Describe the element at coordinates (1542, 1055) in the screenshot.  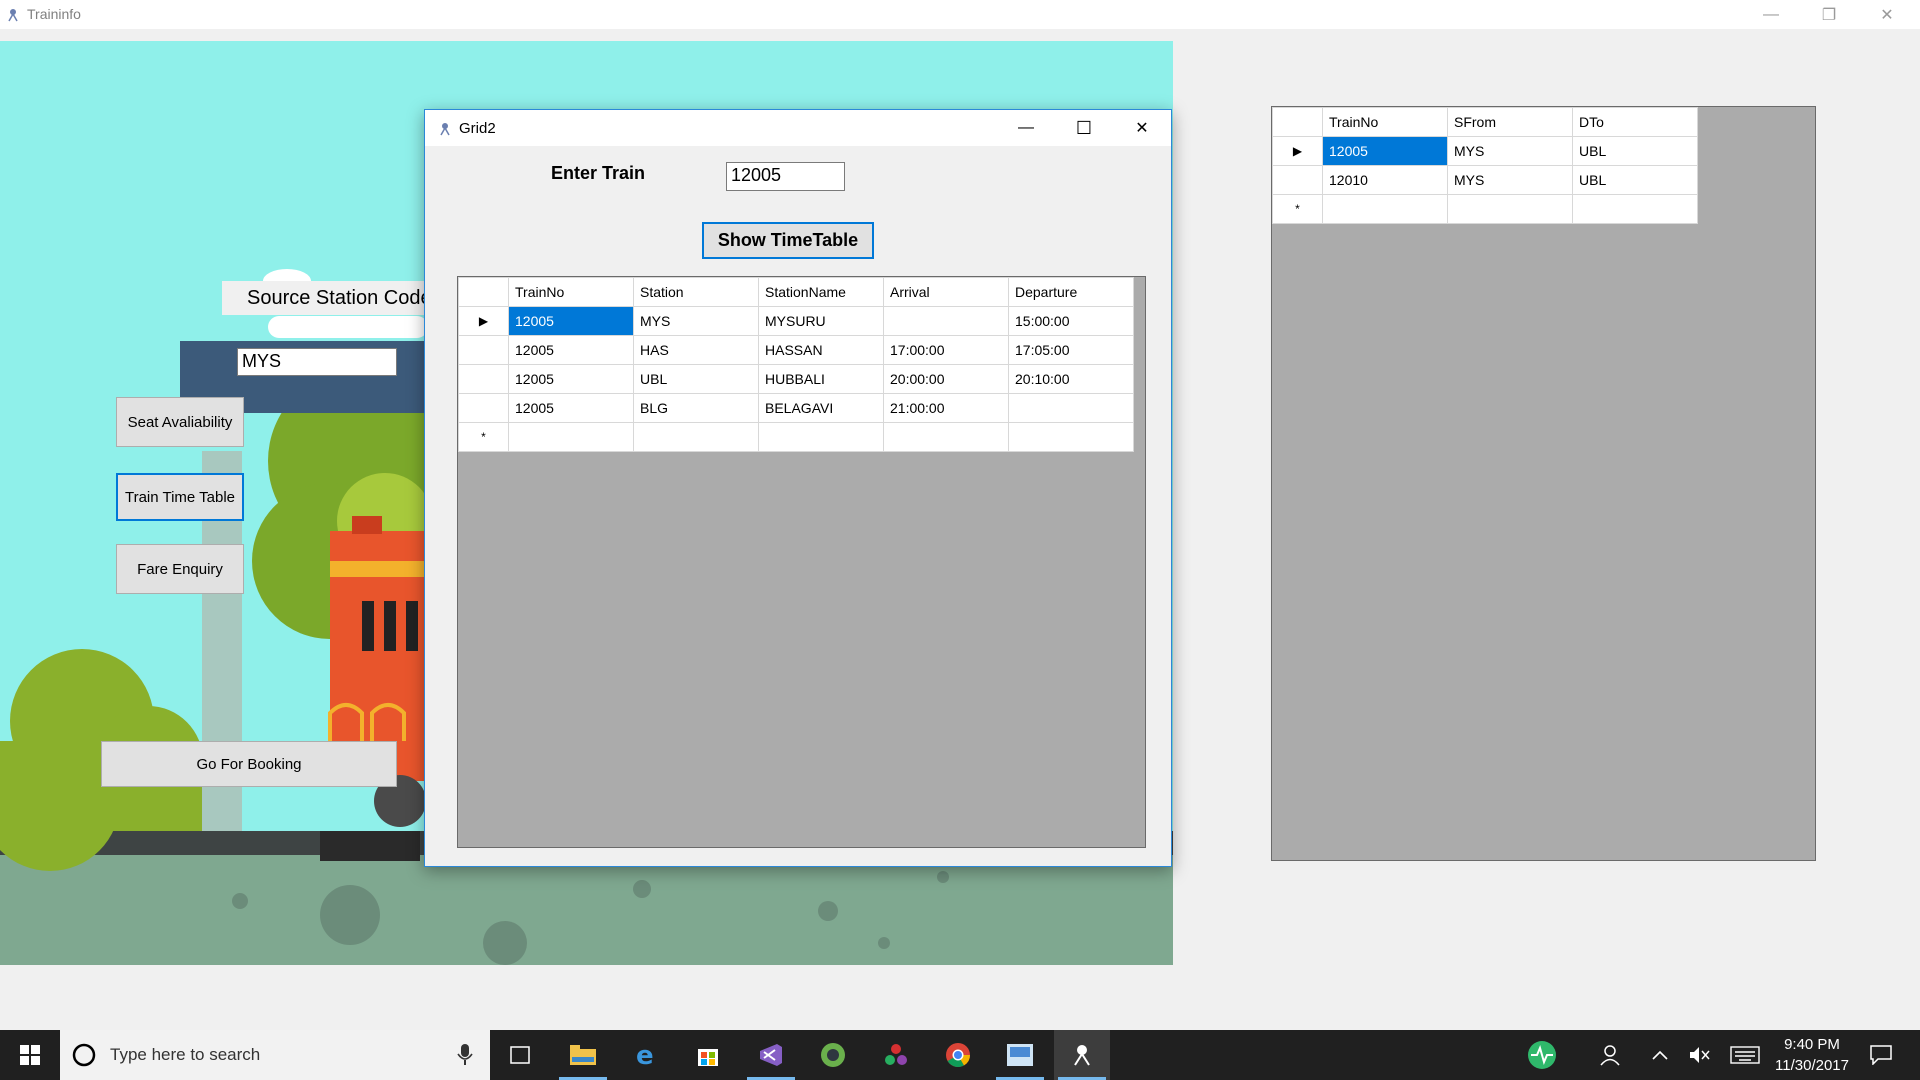
I see `activity-monitor-icon` at that location.